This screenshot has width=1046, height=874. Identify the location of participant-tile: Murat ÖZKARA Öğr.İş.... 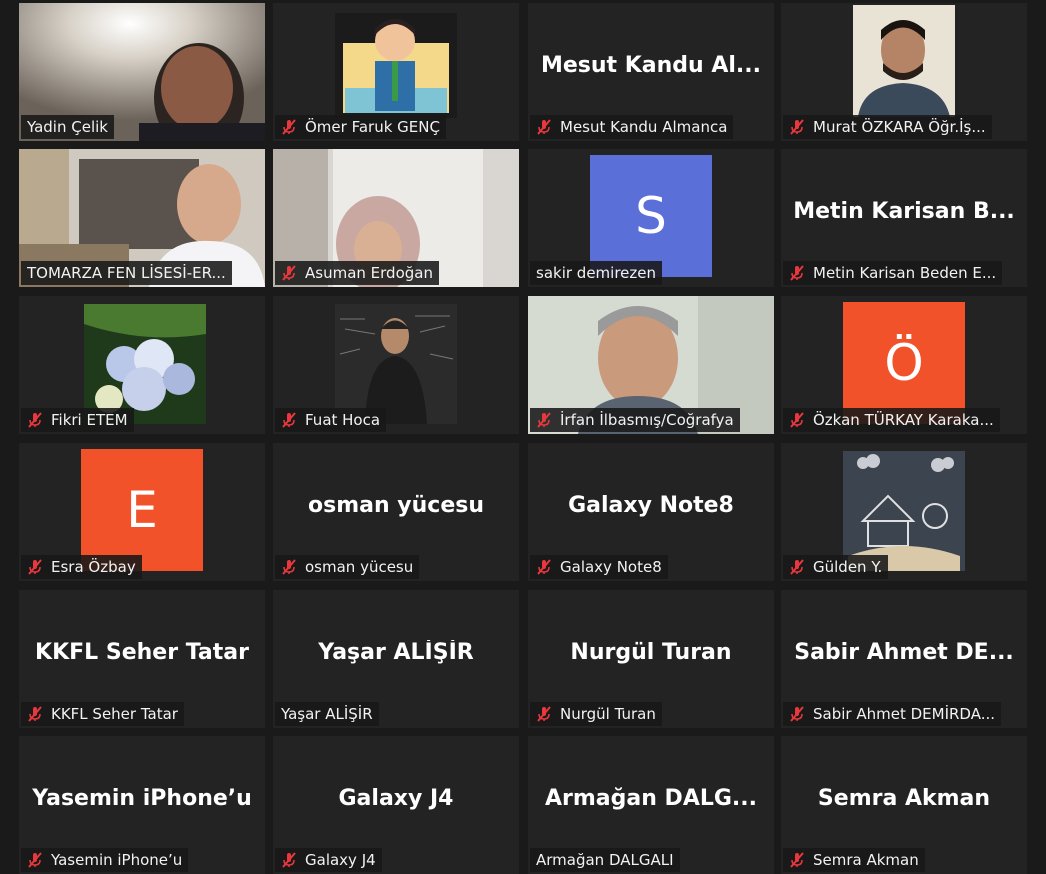
(904, 72).